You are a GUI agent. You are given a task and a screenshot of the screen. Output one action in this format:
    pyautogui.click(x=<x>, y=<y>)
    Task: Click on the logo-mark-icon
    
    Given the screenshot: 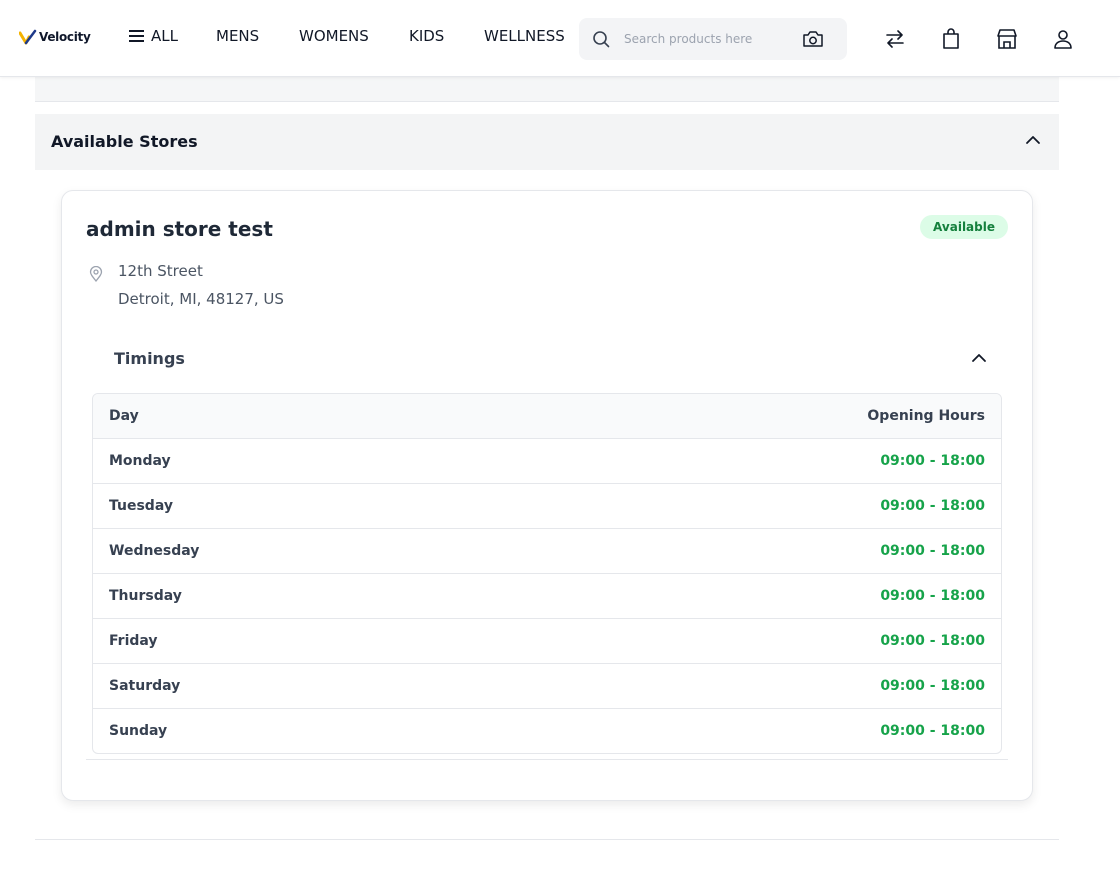 What is the action you would take?
    pyautogui.click(x=28, y=37)
    